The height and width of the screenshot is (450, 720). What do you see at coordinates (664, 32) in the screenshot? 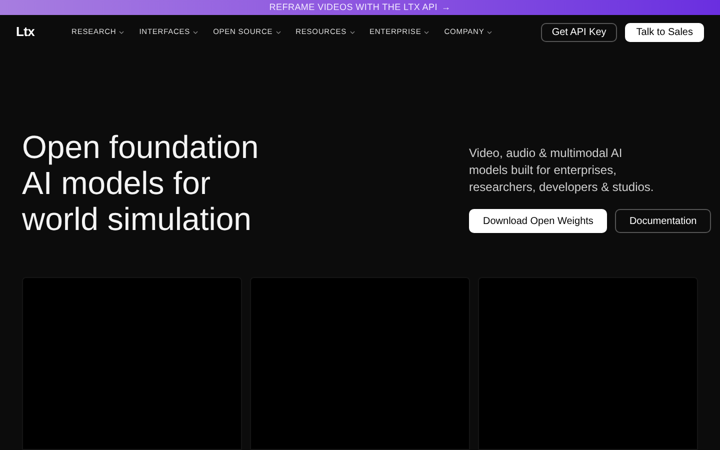
I see `primary-button: Talk to Sales` at bounding box center [664, 32].